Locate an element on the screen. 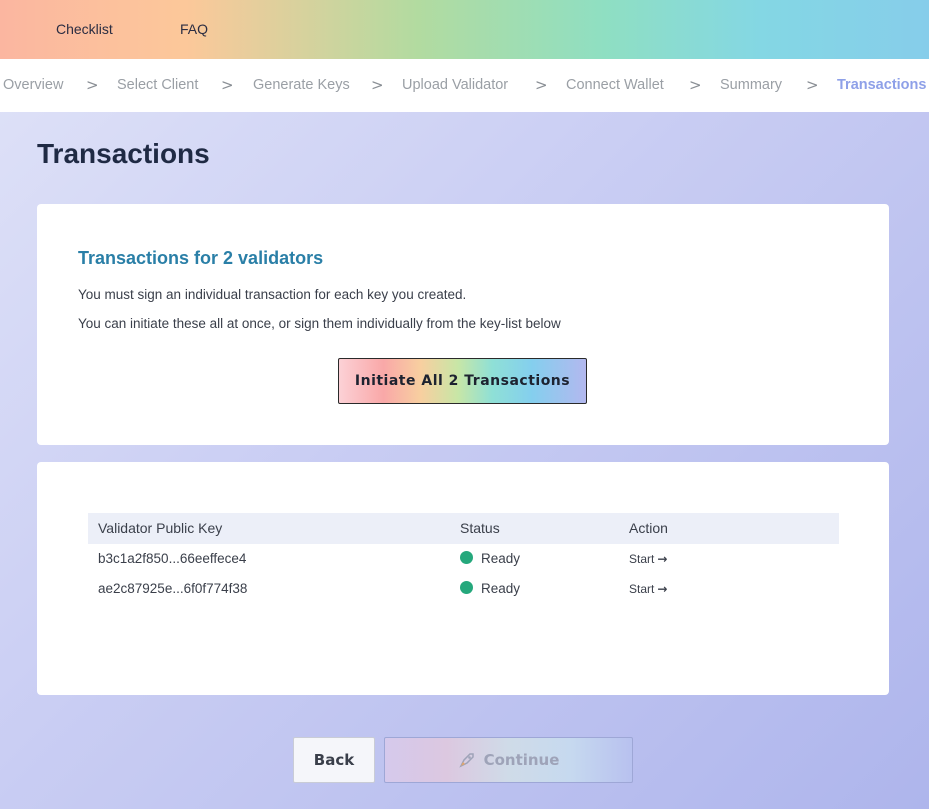  table-row: ae2c87925e...6f0f774f38 Ready Start → is located at coordinates (463, 590).